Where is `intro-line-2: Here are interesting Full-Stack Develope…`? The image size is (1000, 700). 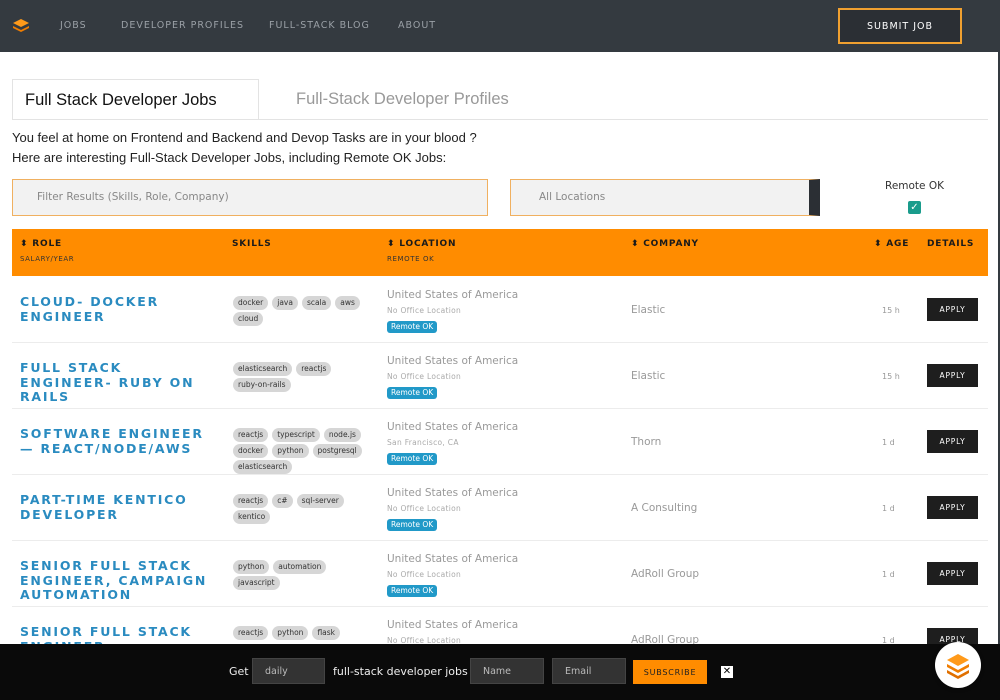
intro-line-2: Here are interesting Full-Stack Develope… is located at coordinates (229, 157).